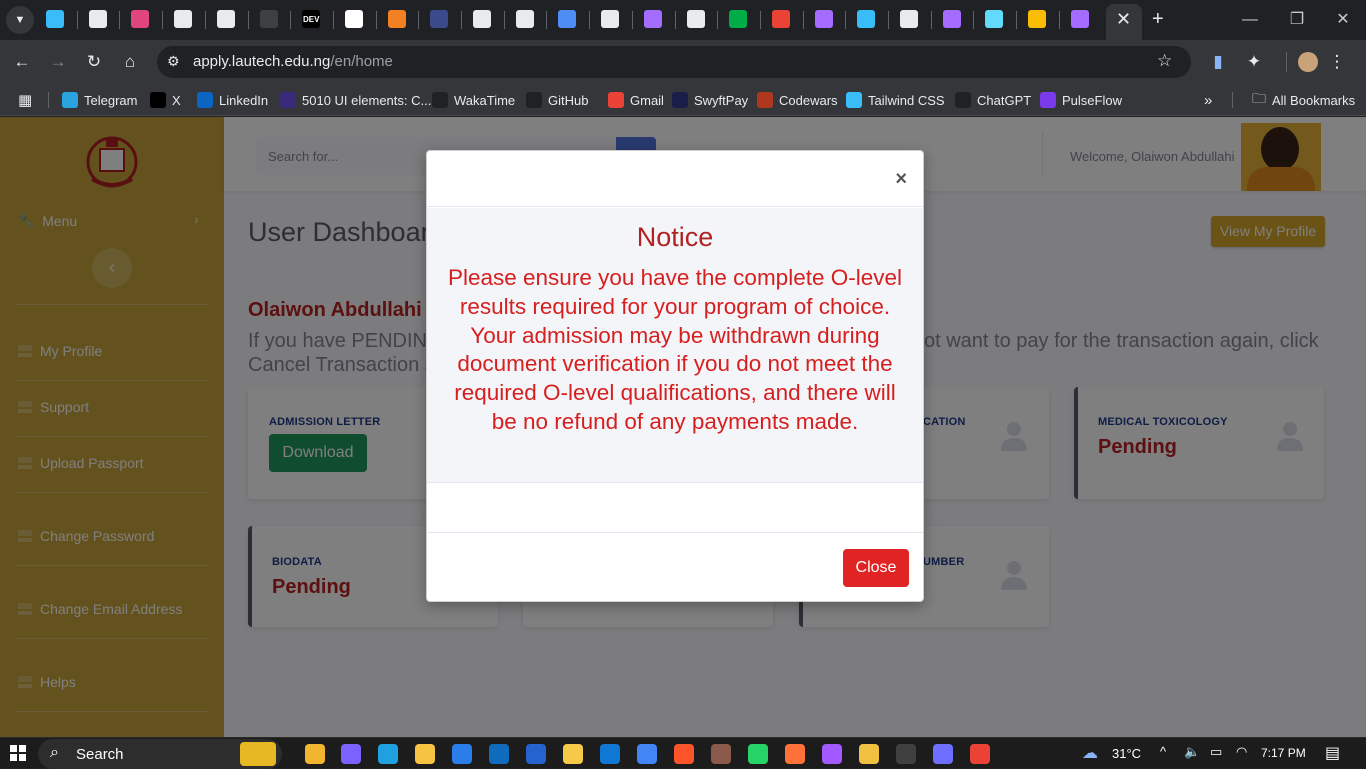 The image size is (1366, 769). What do you see at coordinates (22, 62) in the screenshot?
I see `back-icon: ←` at bounding box center [22, 62].